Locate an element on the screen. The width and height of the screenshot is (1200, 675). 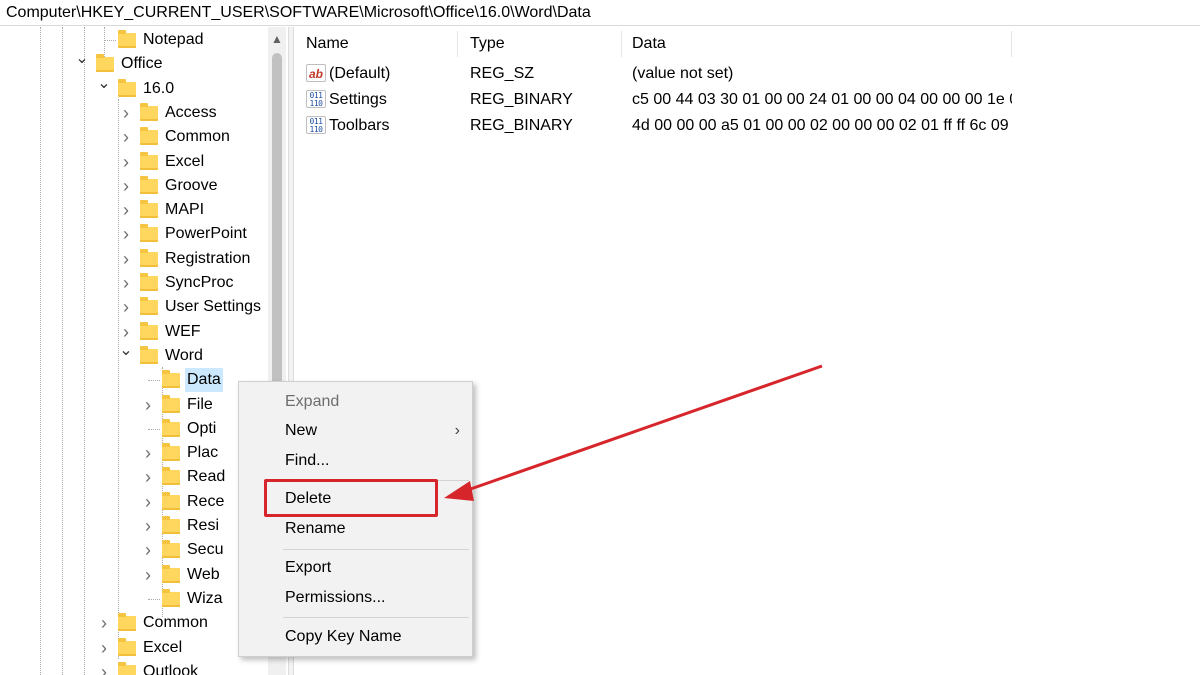
tree-node: › Web is located at coordinates (135, 575).